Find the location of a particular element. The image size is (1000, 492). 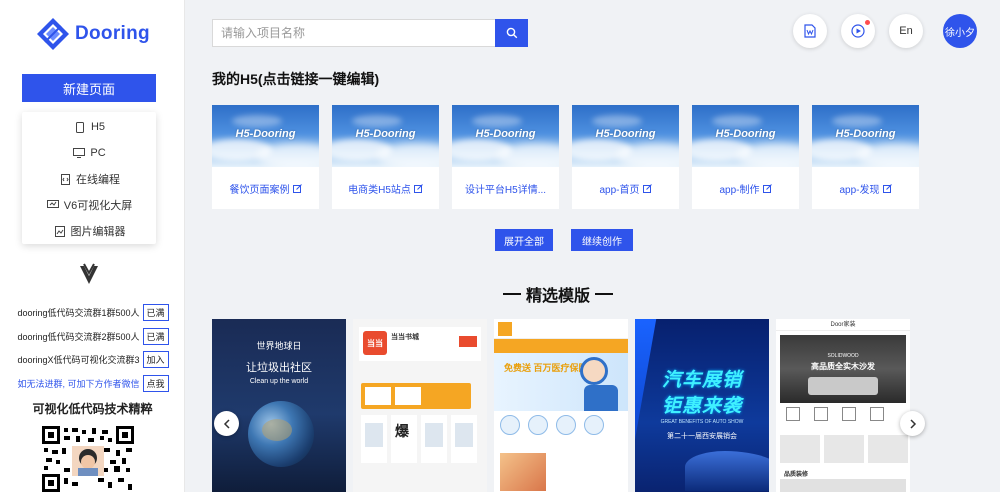

brand-name: Dooring is located at coordinates (112, 33).